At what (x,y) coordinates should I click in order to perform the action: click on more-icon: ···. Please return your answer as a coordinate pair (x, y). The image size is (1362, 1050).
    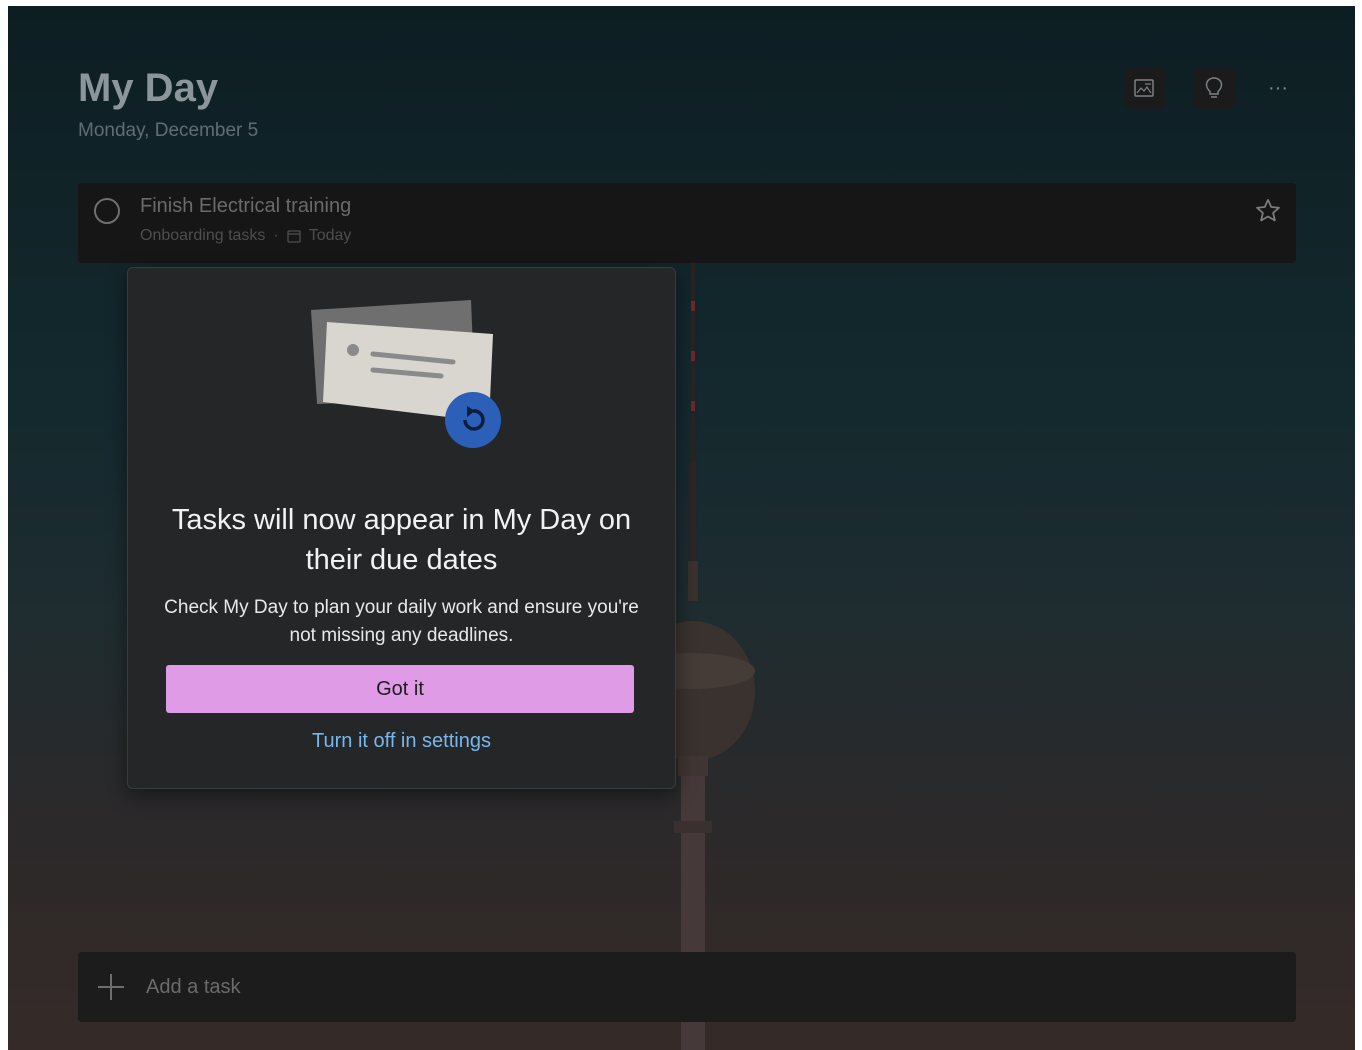
    Looking at the image, I should click on (1278, 87).